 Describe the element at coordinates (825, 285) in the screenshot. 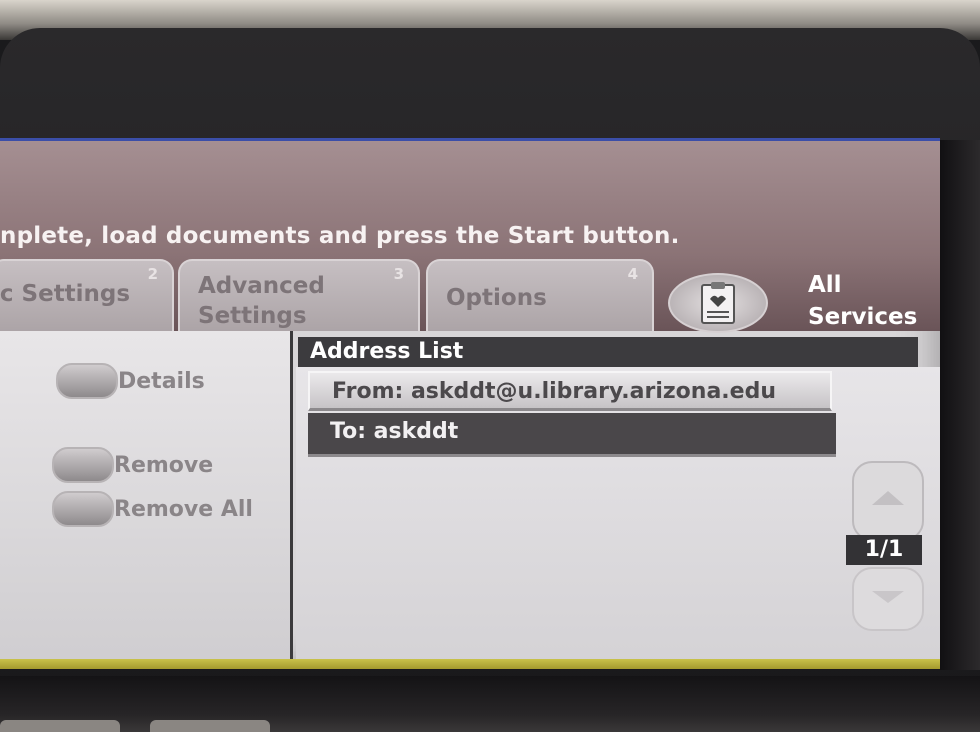

I see `all-services-line1: All` at that location.